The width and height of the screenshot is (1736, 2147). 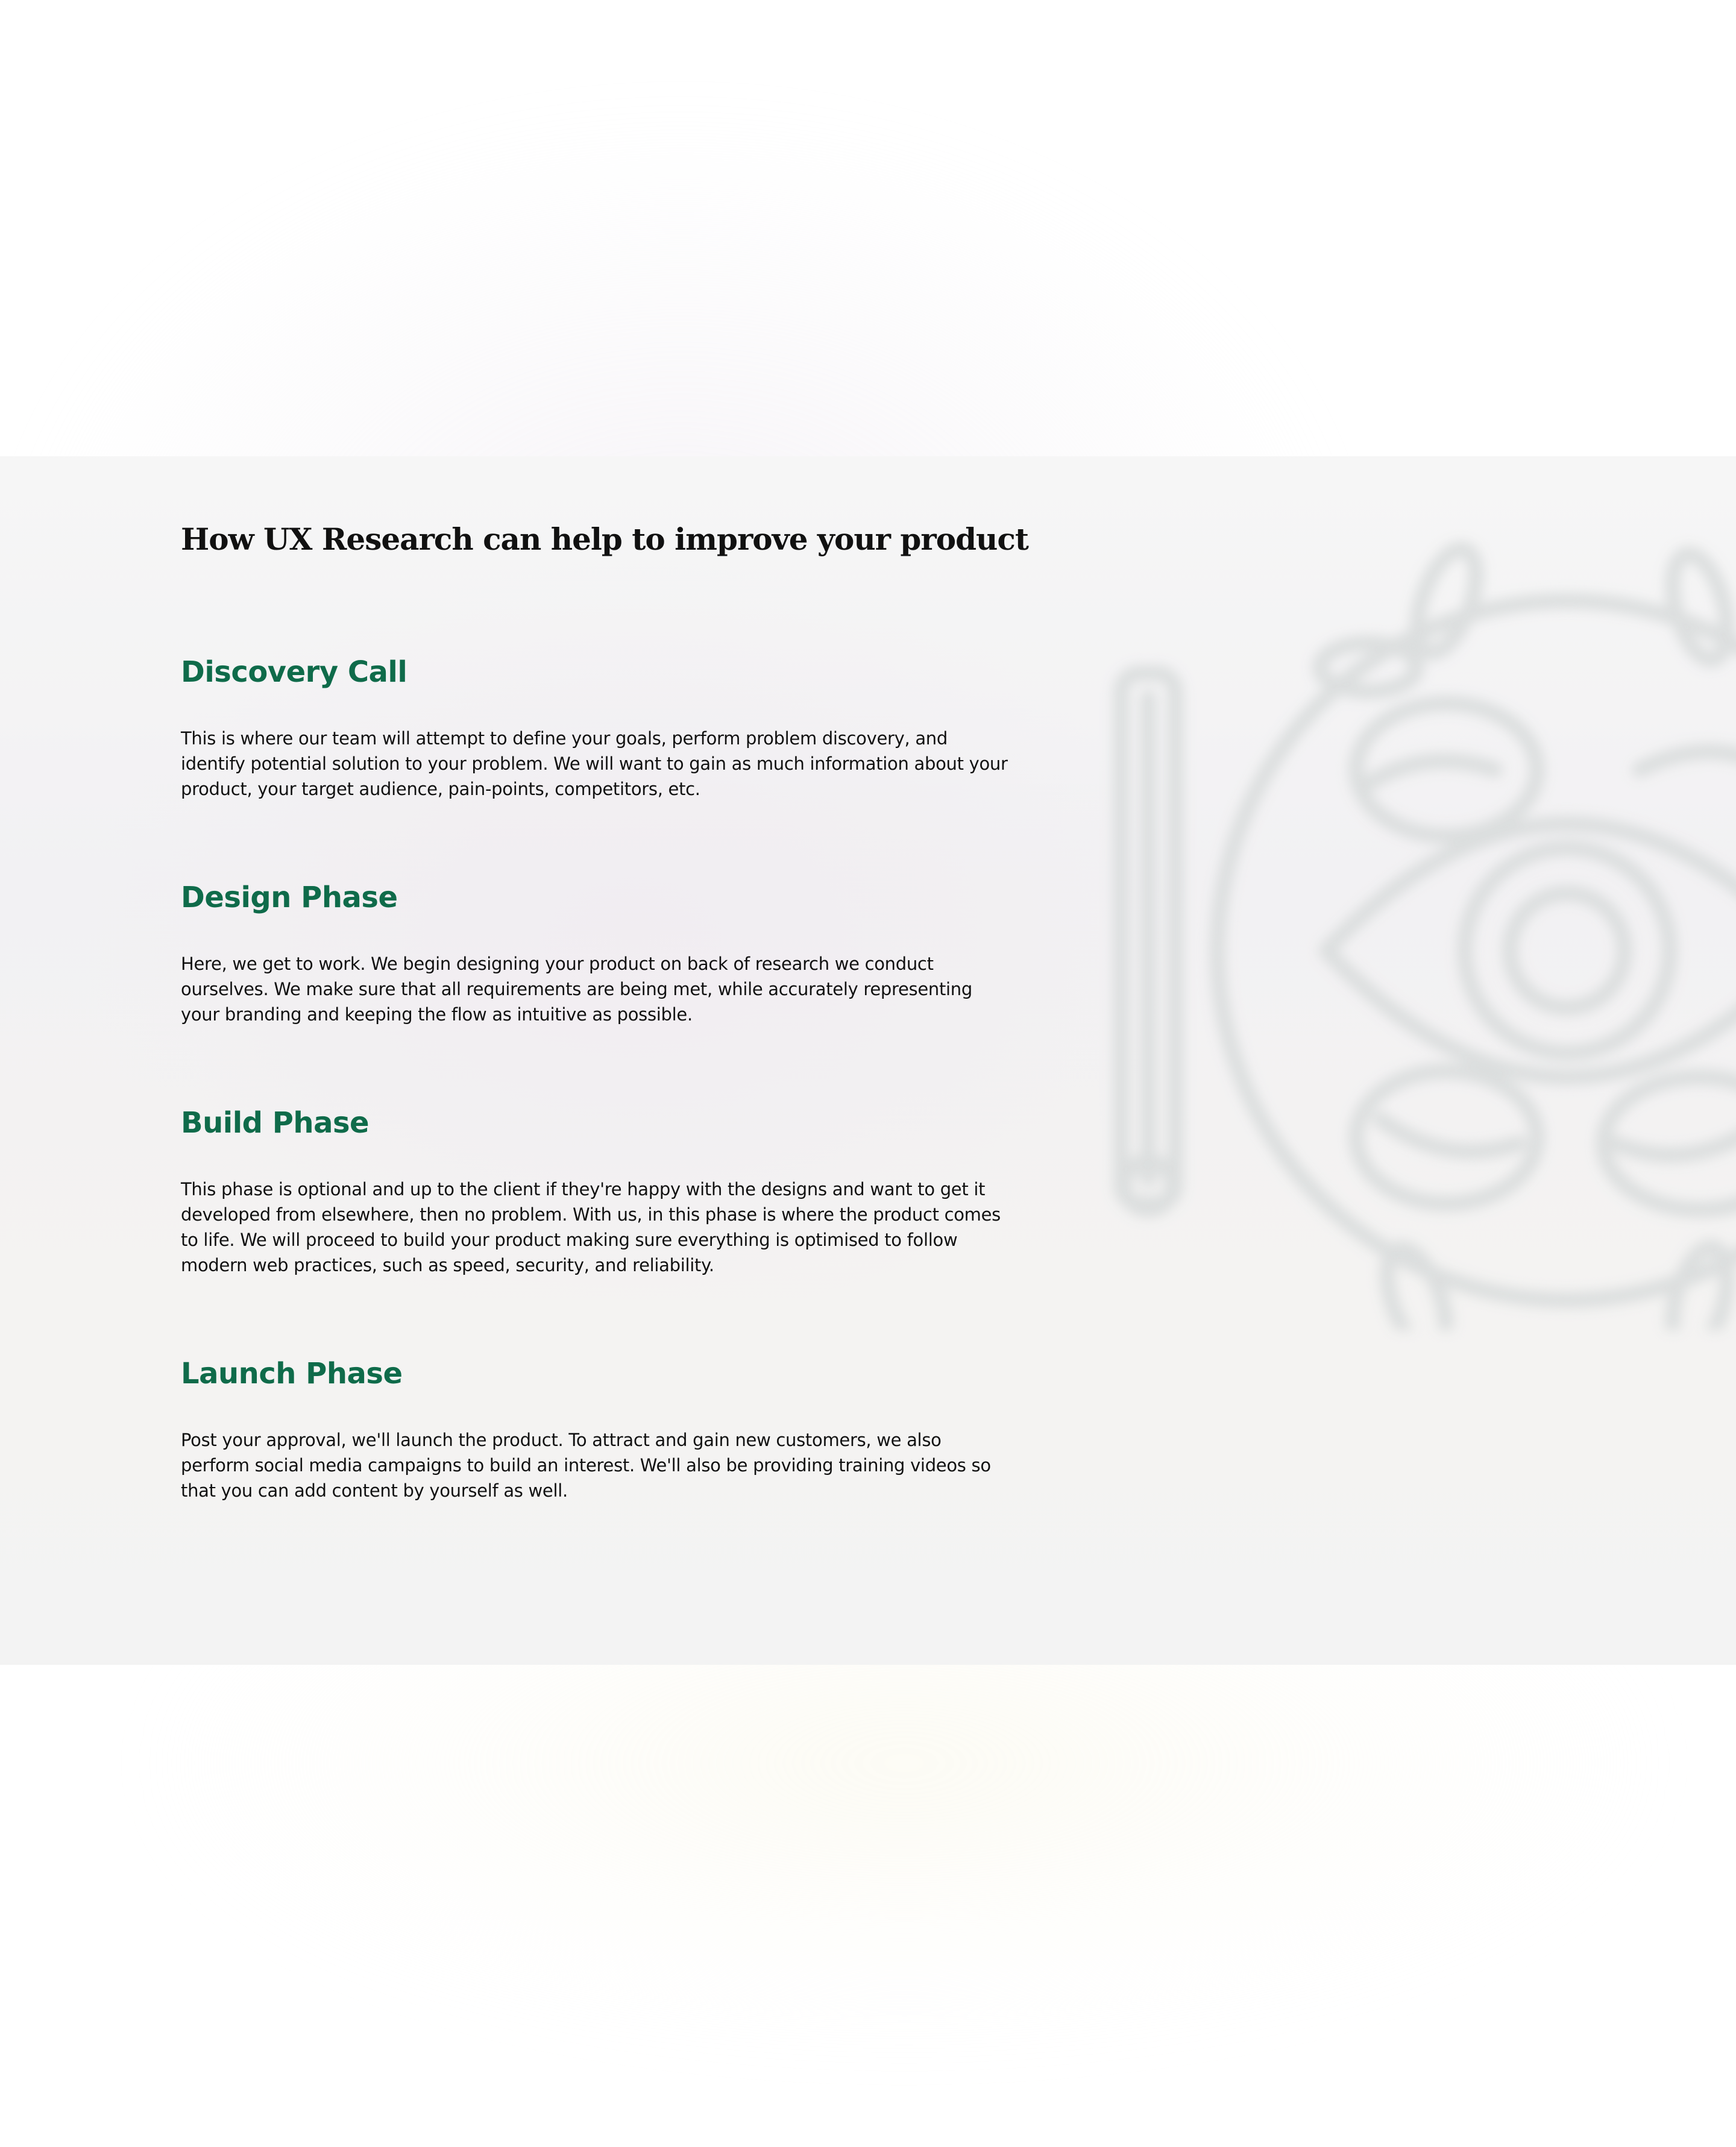 I want to click on phase-title-discovery-call: Discovery Call, so click(x=294, y=672).